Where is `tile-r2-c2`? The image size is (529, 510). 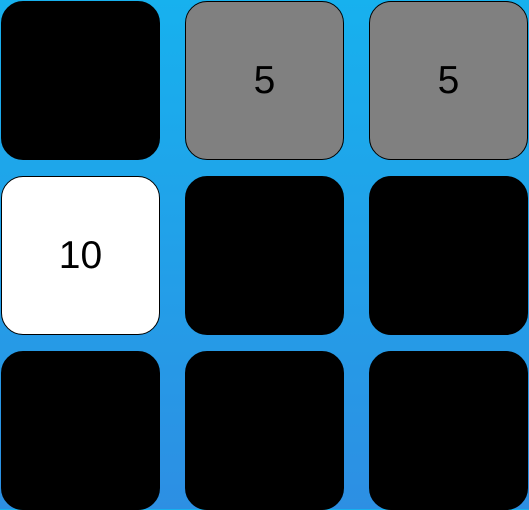 tile-r2-c2 is located at coordinates (448, 430).